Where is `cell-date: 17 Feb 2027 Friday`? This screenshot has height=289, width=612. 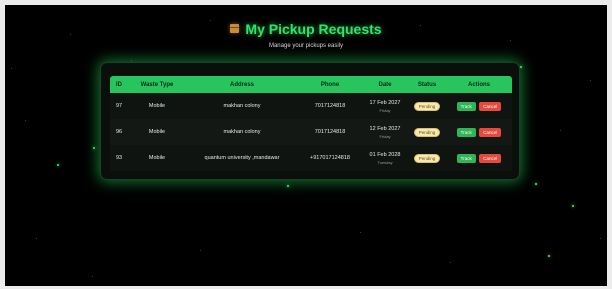
cell-date: 17 Feb 2027 Friday is located at coordinates (385, 106).